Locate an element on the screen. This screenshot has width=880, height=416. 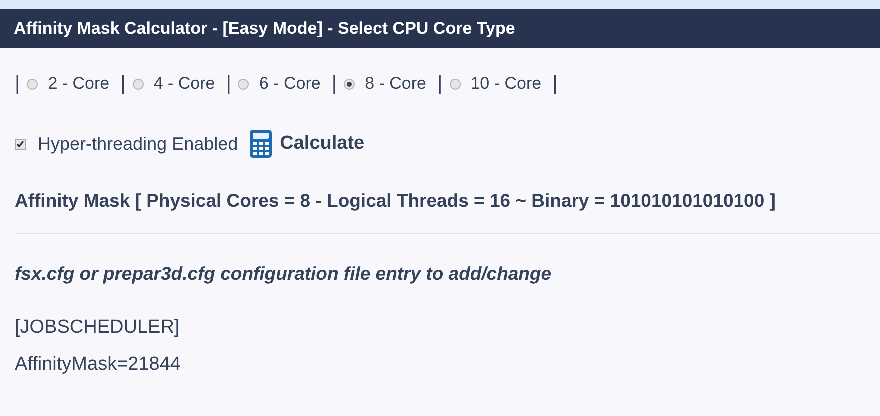
config-line: [JOBSCHEDULER] is located at coordinates (97, 328).